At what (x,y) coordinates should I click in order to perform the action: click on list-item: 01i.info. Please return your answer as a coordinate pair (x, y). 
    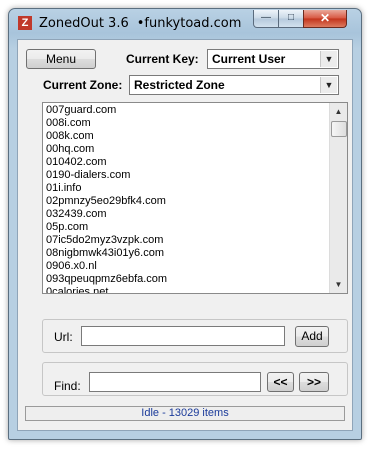
    Looking at the image, I should click on (195, 188).